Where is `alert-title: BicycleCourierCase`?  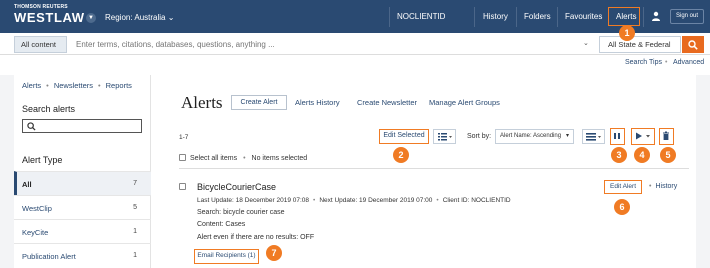 alert-title: BicycleCourierCase is located at coordinates (236, 187).